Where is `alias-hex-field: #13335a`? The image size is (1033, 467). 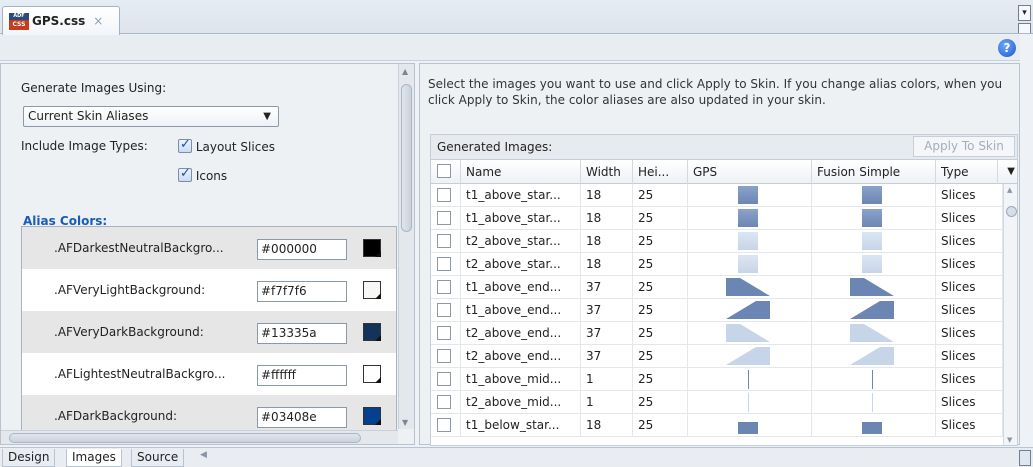 alias-hex-field: #13335a is located at coordinates (302, 333).